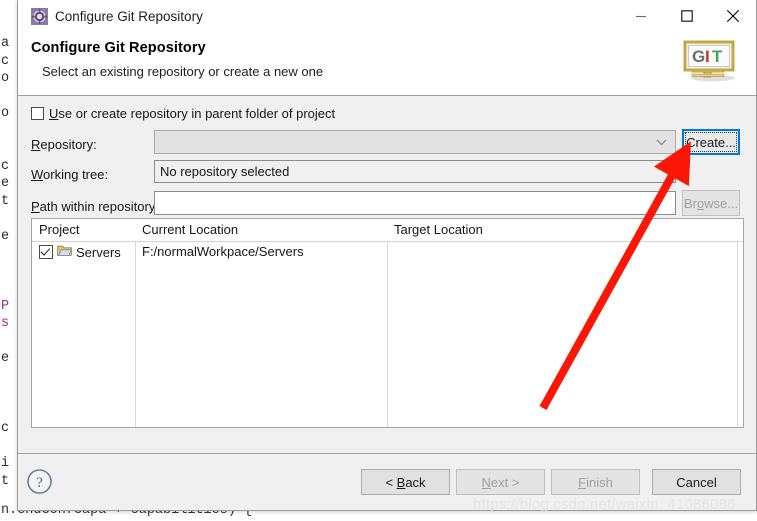 The width and height of the screenshot is (757, 521). I want to click on cancel-button-label: Cancel, so click(696, 482).